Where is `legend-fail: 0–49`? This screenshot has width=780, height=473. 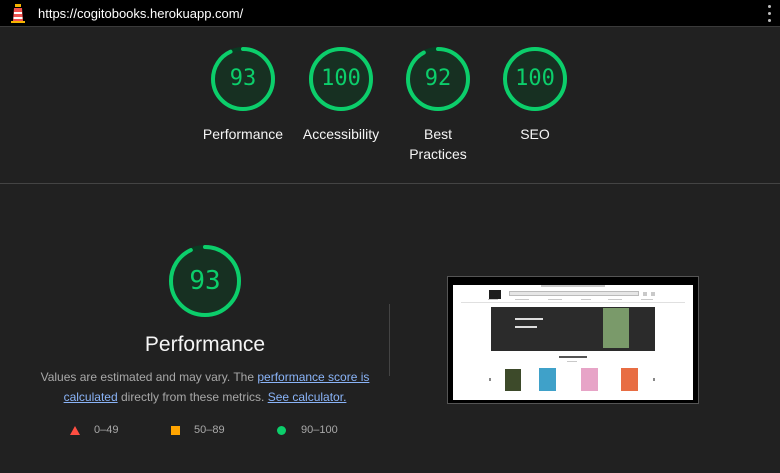
legend-fail: 0–49 is located at coordinates (94, 430).